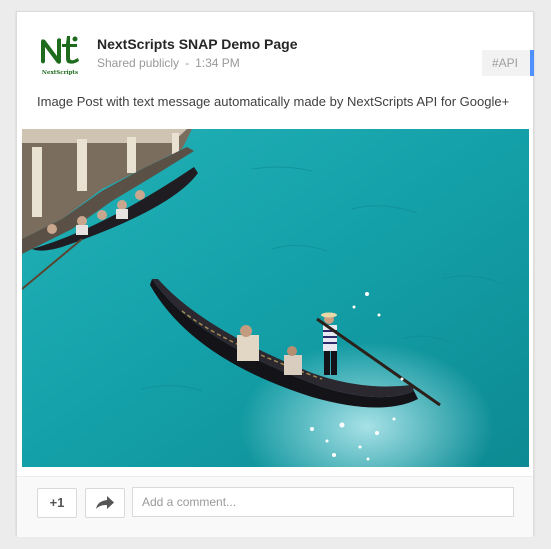  I want to click on post-actions-bar: +1, so click(275, 506).